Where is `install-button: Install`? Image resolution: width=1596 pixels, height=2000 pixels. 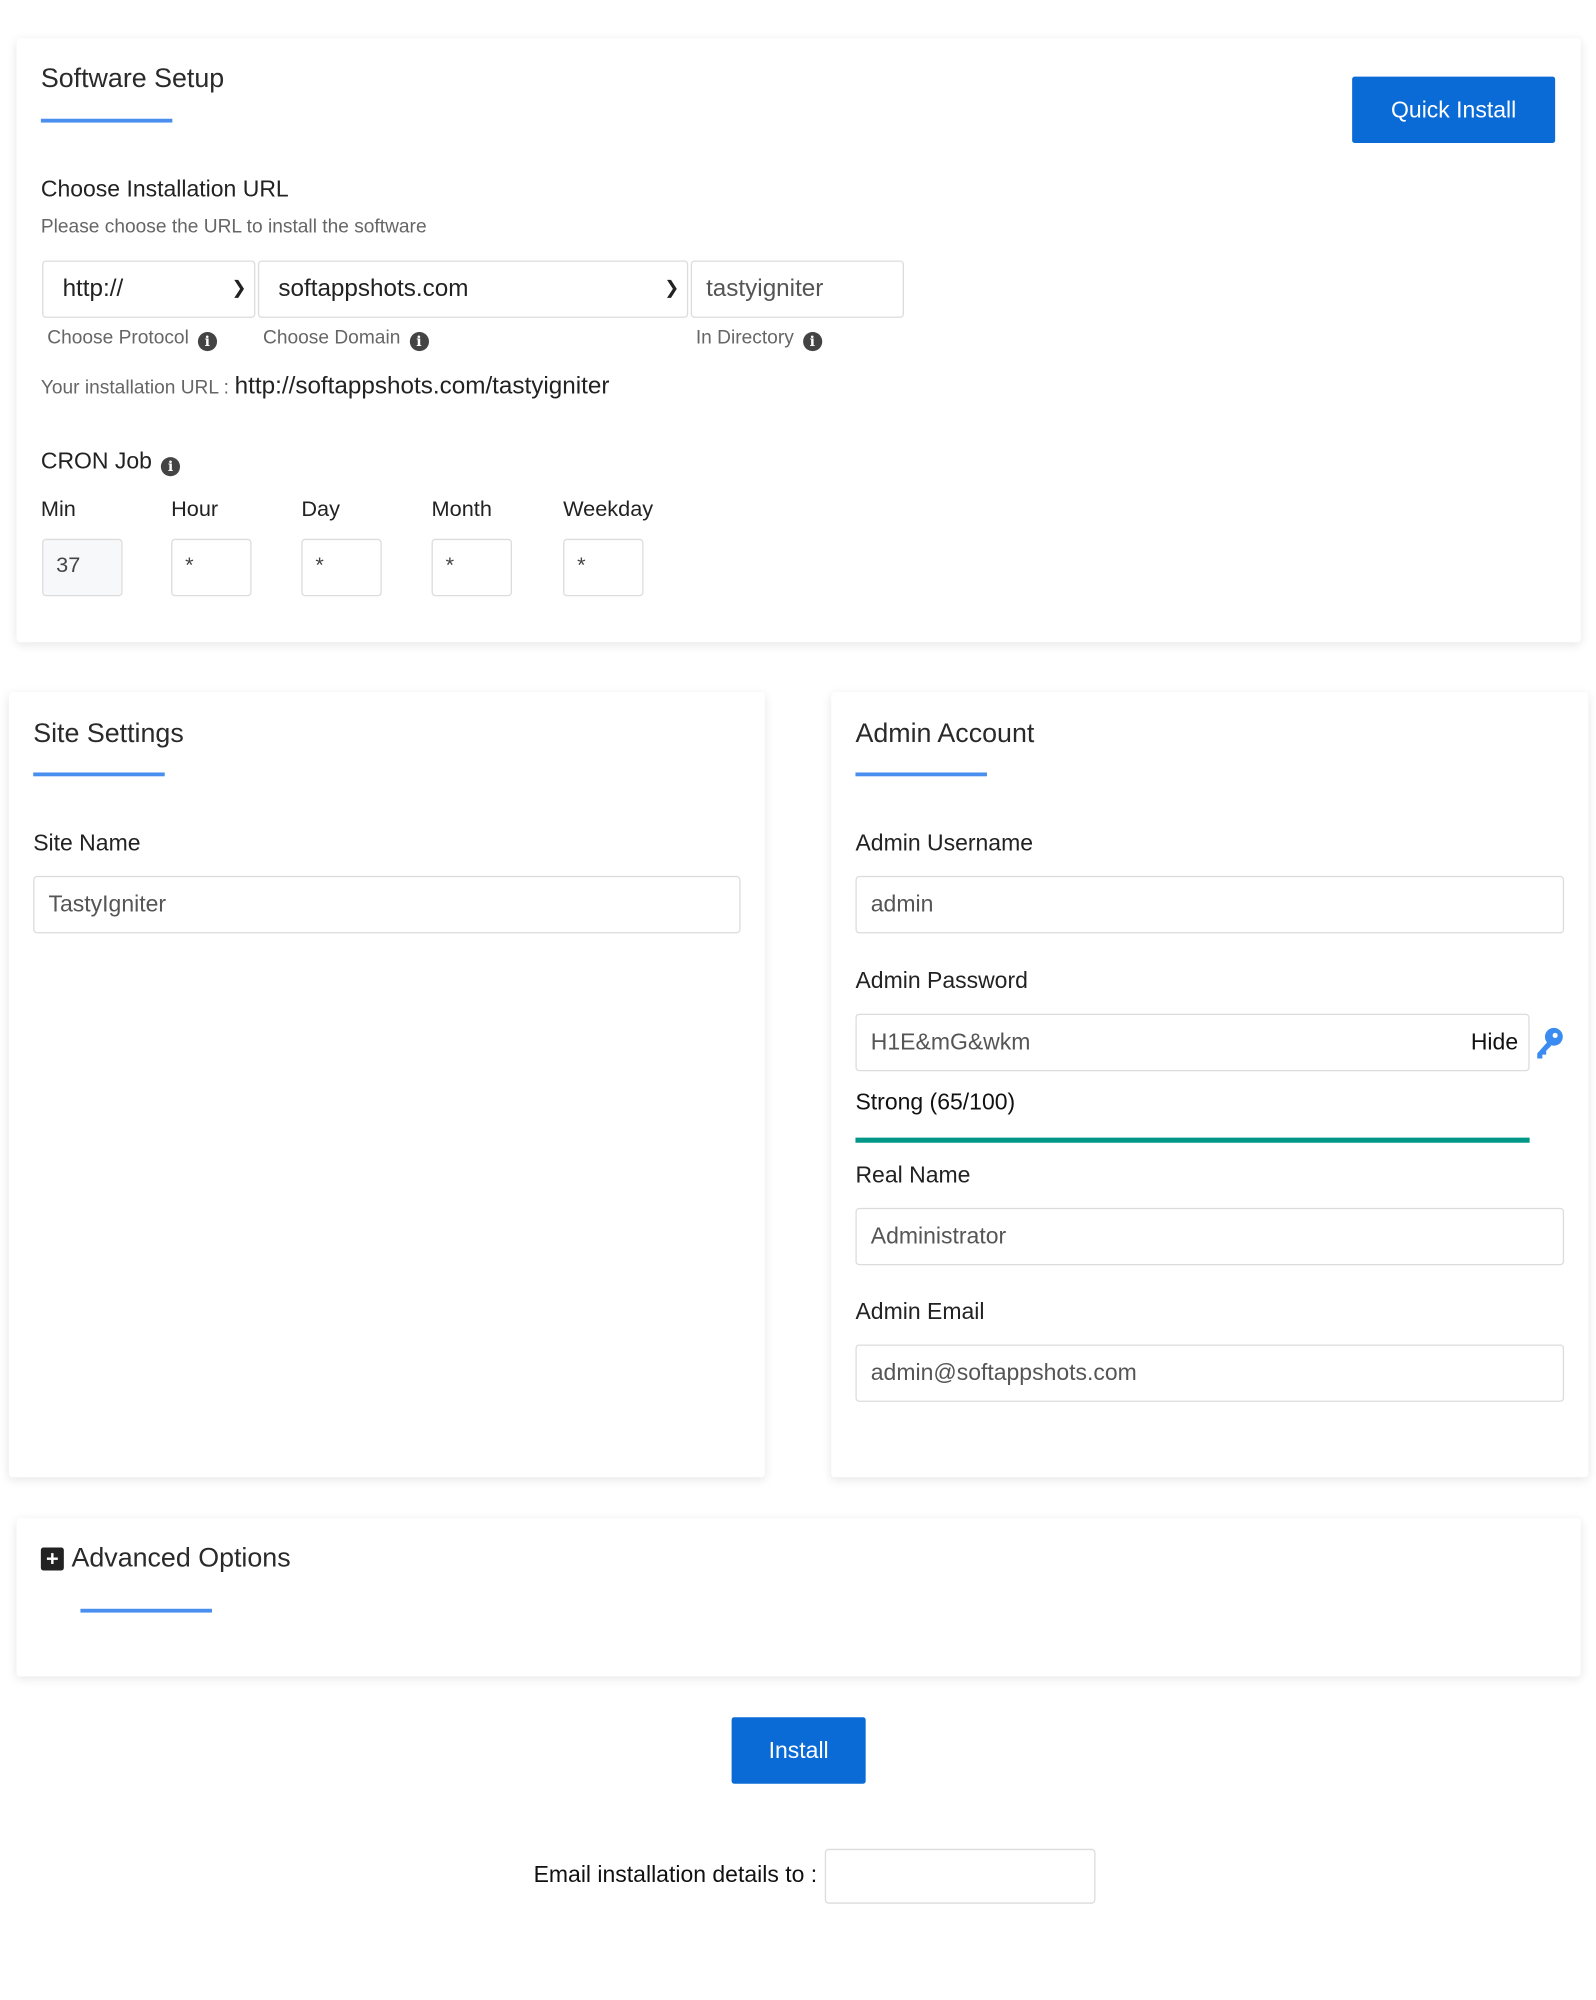 install-button: Install is located at coordinates (798, 1750).